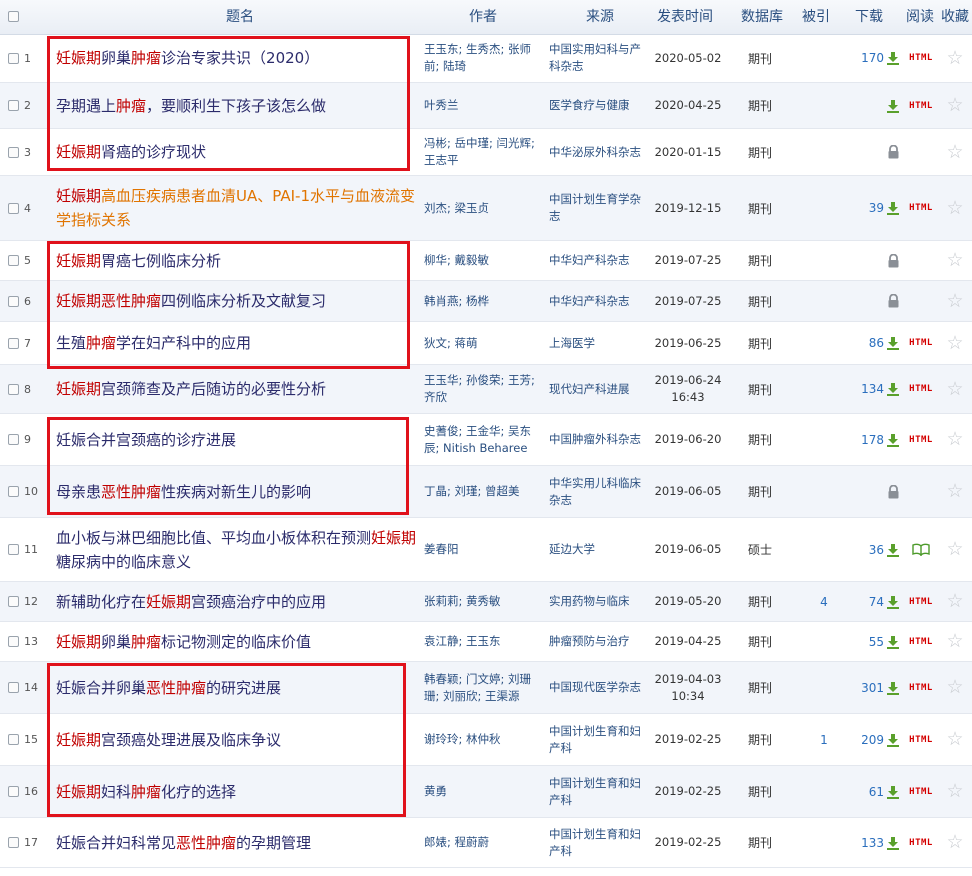  What do you see at coordinates (191, 106) in the screenshot?
I see `article-title-link: 孕期遇上肿瘤，要顺利生下孩子该怎么做` at bounding box center [191, 106].